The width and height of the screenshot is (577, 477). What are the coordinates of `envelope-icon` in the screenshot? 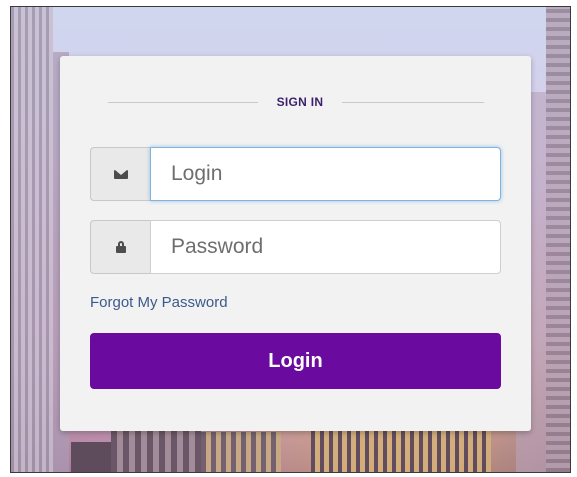 It's located at (120, 174).